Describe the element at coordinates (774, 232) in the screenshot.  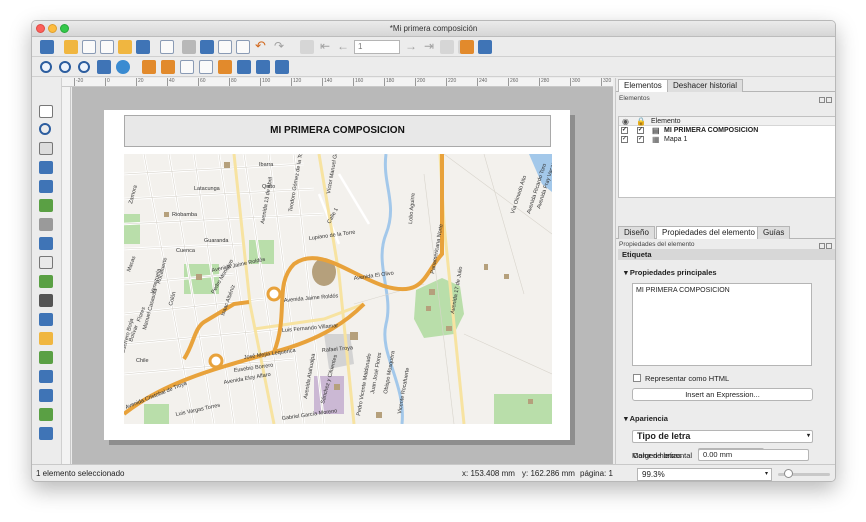
I see `tab-guias: Guías` at that location.